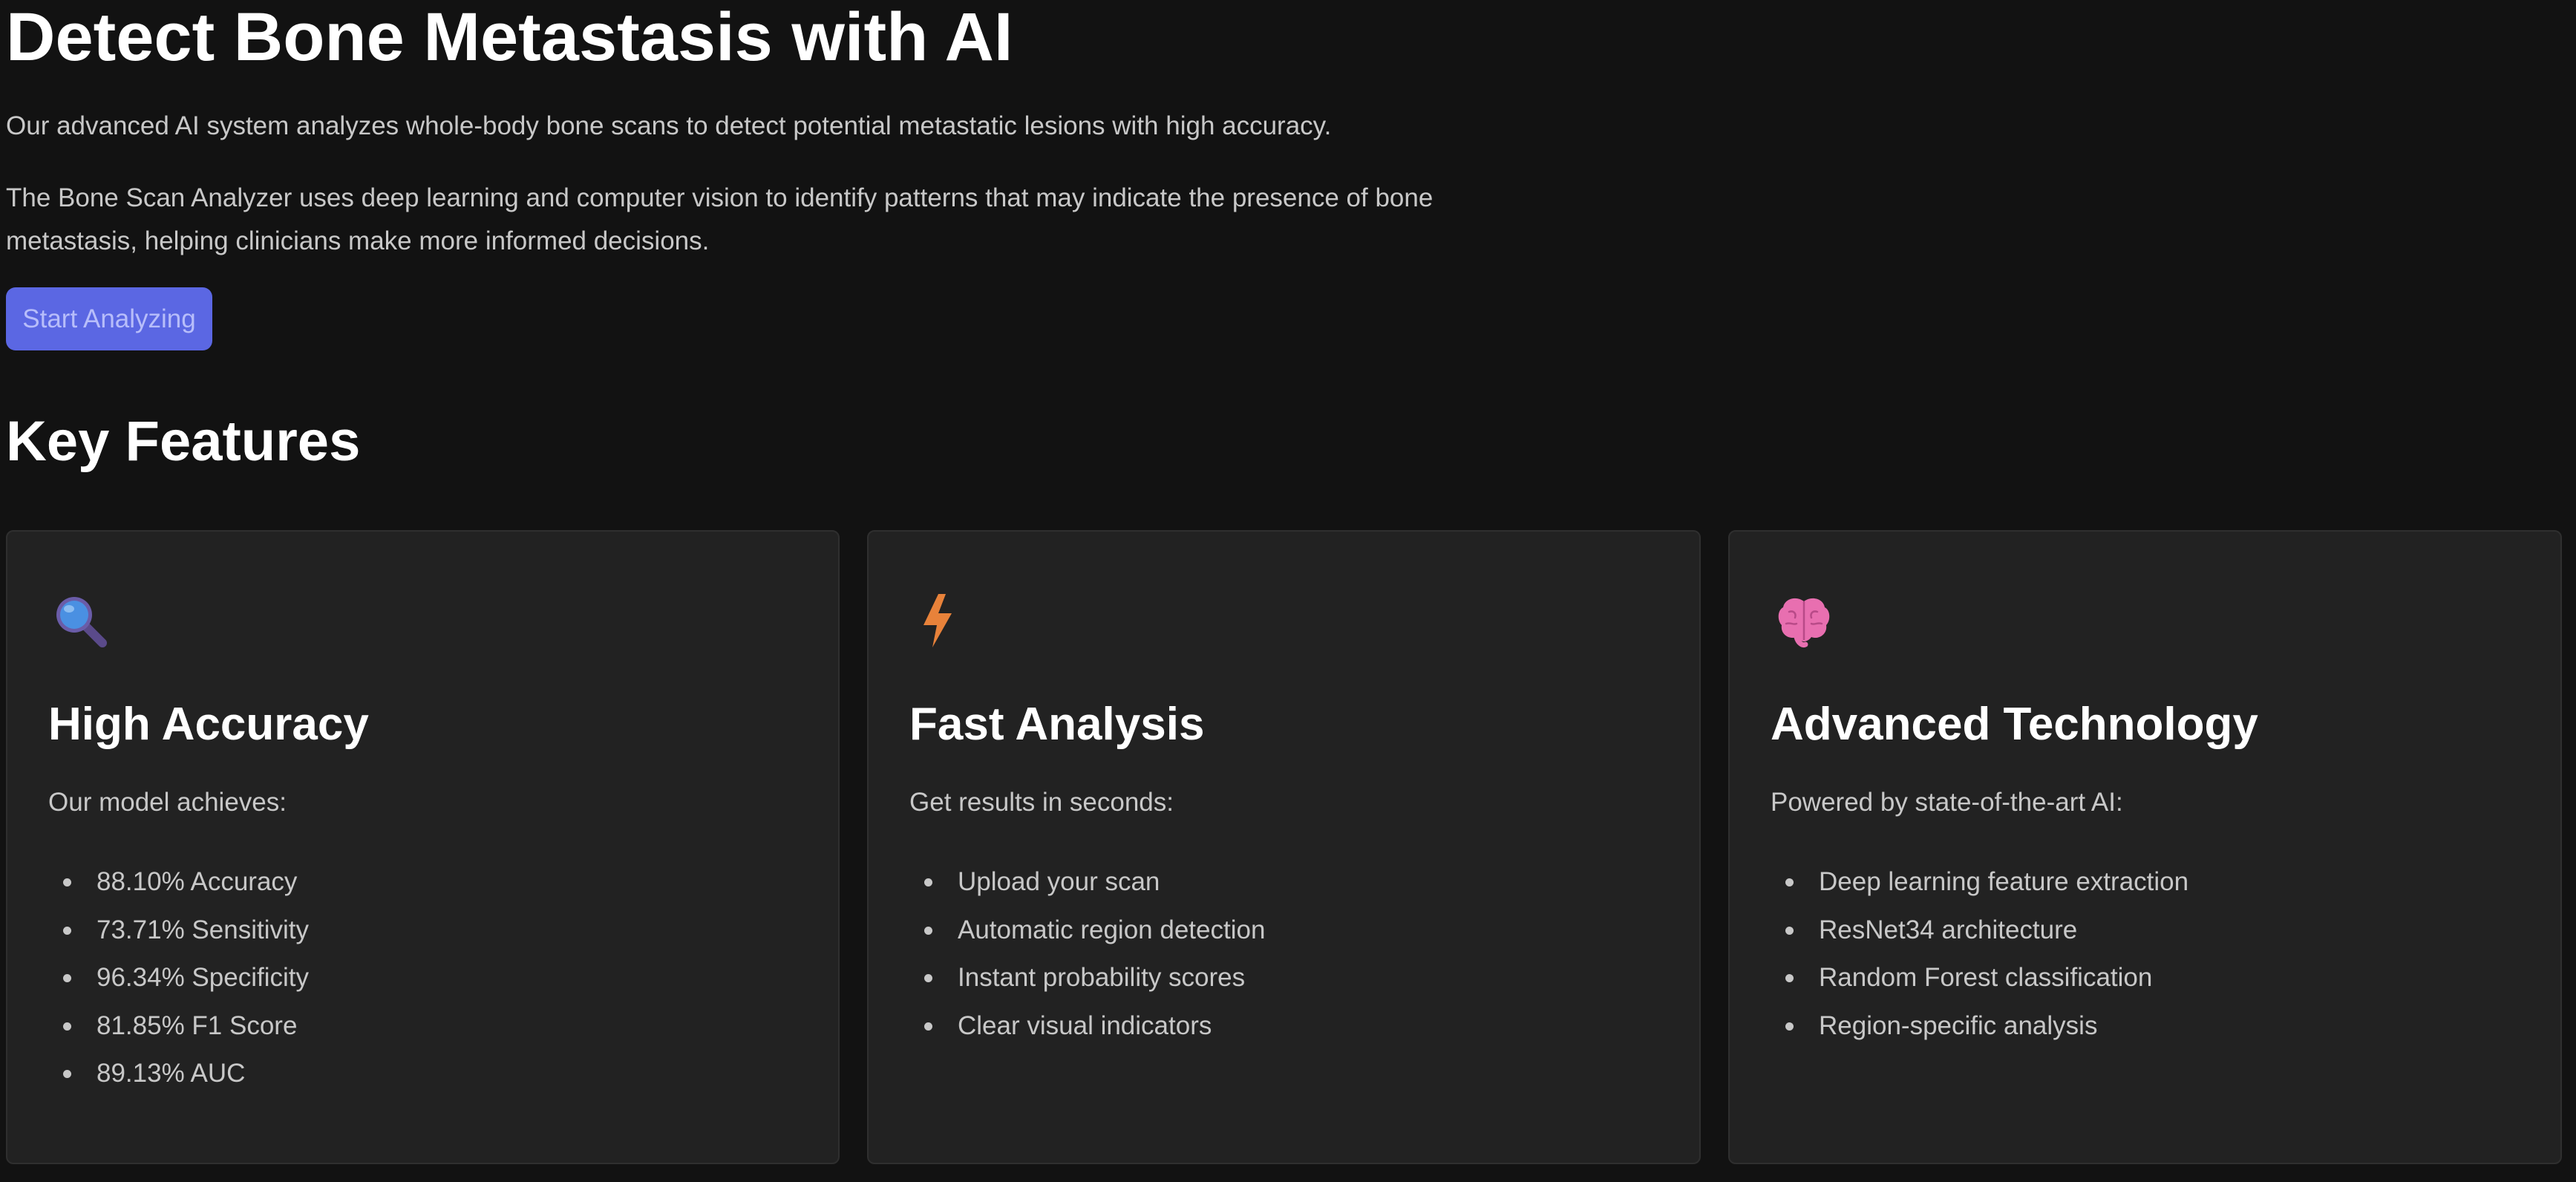  What do you see at coordinates (1087, 978) in the screenshot?
I see `list-item: Instant probability scores` at bounding box center [1087, 978].